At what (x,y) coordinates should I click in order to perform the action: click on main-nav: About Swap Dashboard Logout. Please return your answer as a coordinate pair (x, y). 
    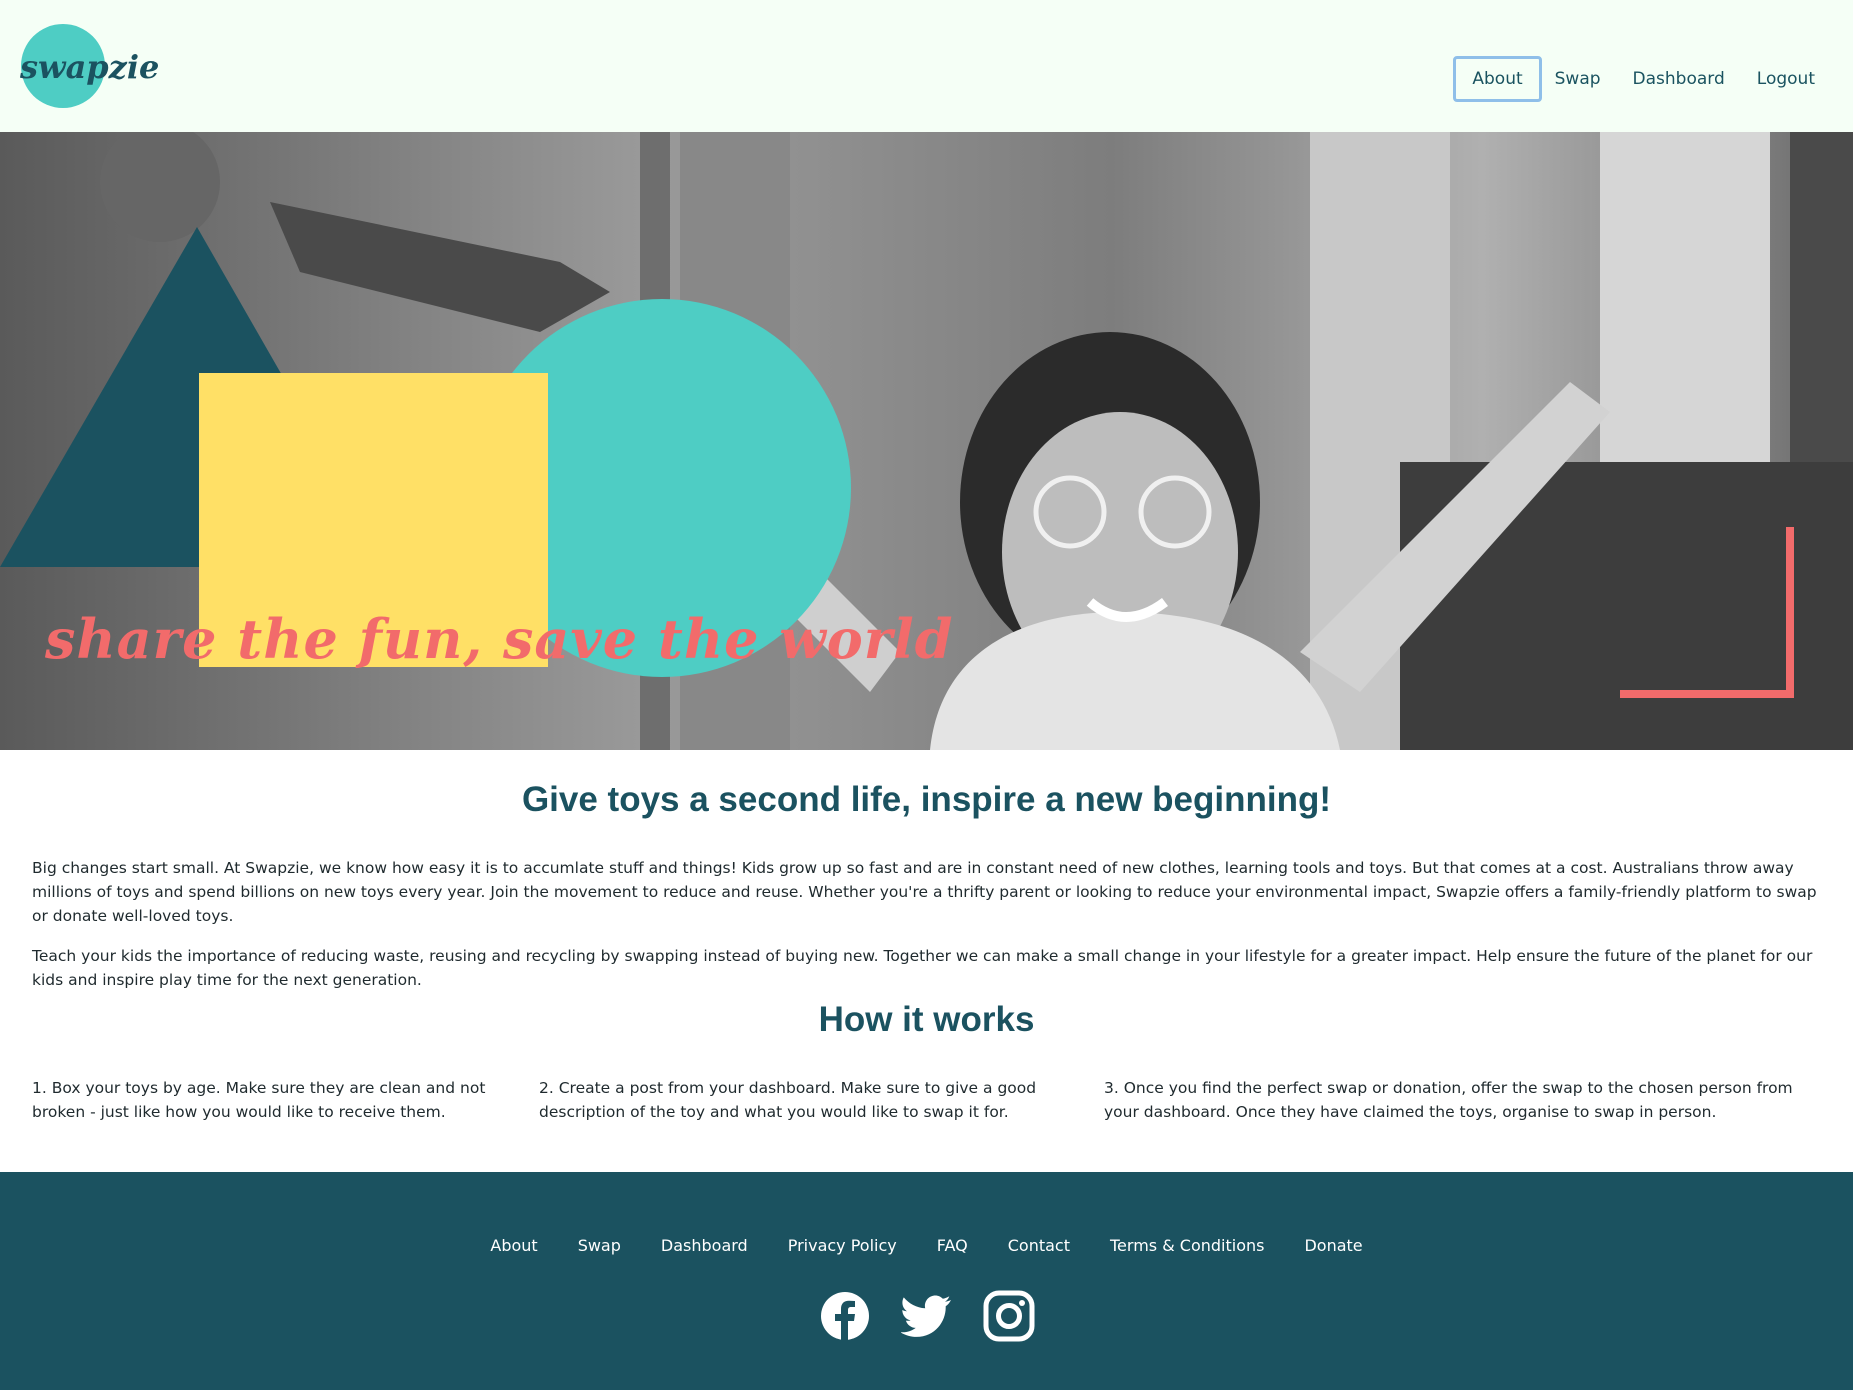
    Looking at the image, I should click on (1642, 79).